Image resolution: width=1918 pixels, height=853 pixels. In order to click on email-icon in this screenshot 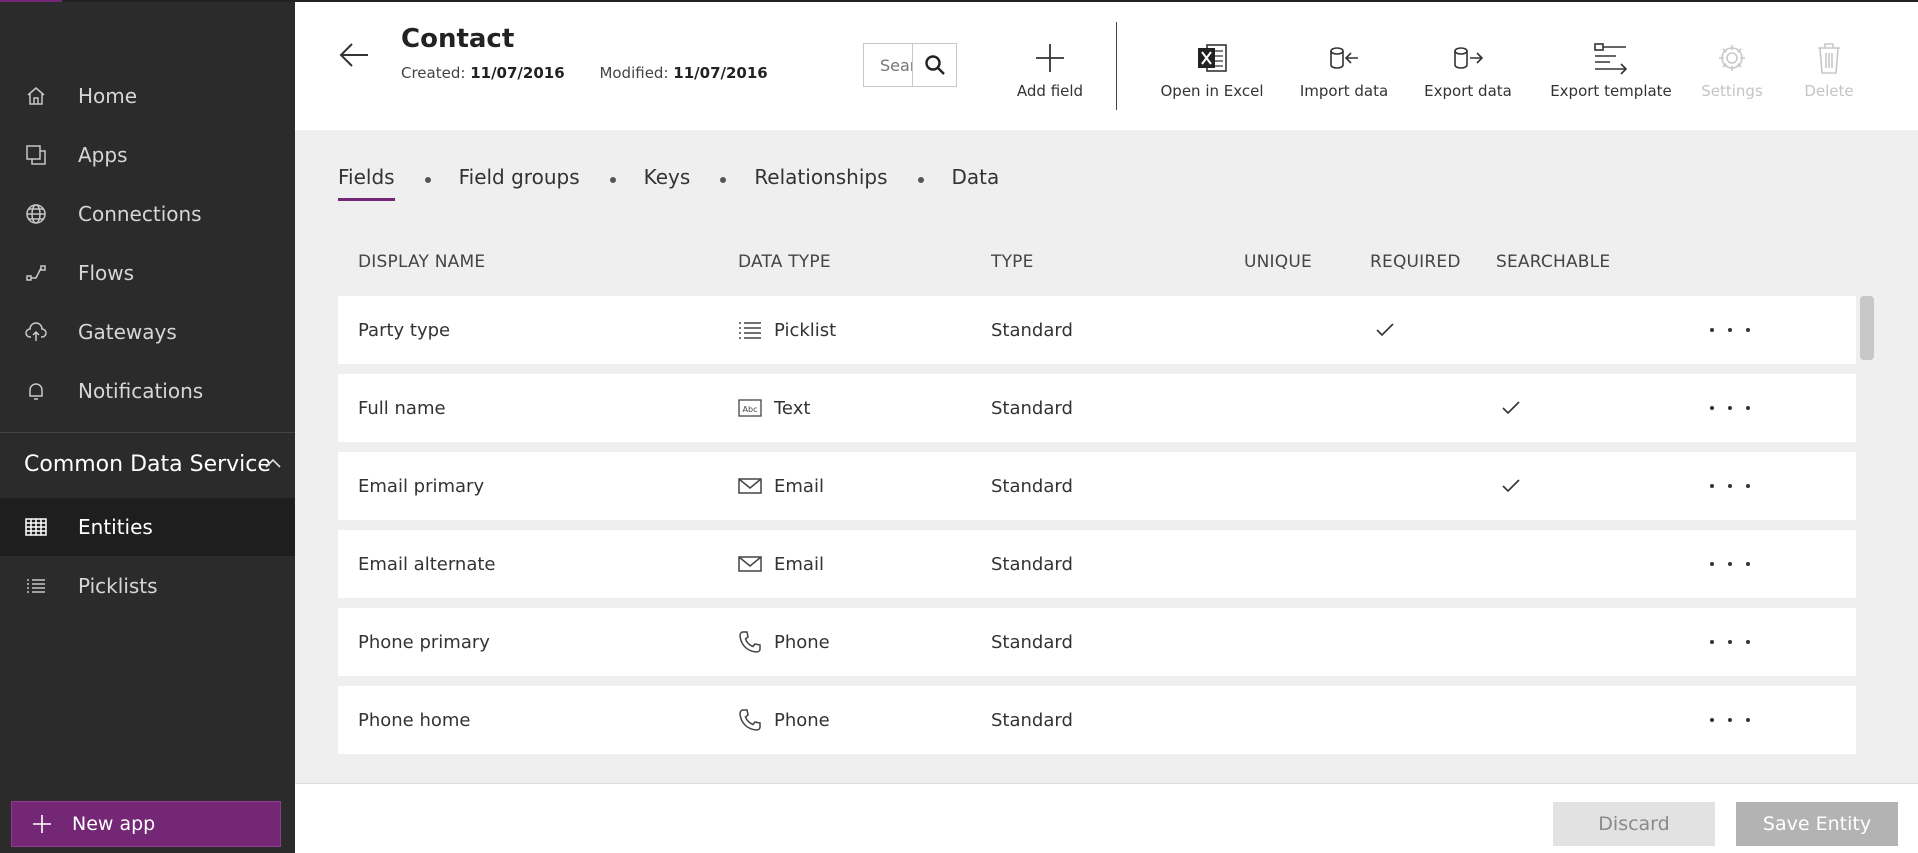, I will do `click(750, 486)`.